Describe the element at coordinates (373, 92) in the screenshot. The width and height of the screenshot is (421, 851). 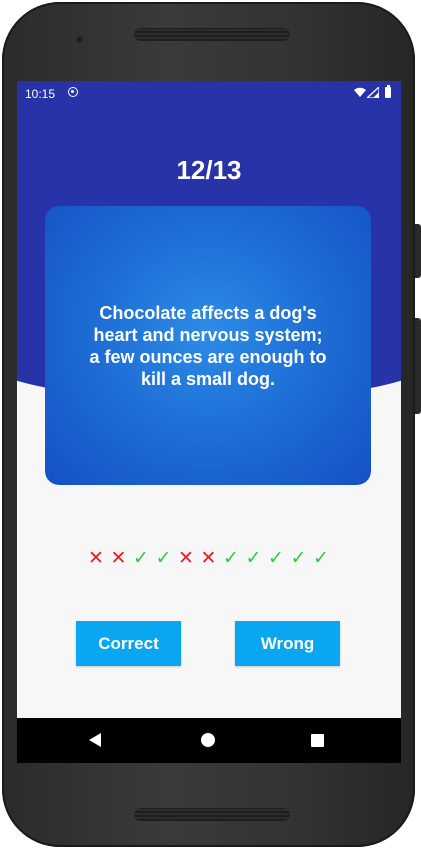
I see `signal-icon` at that location.